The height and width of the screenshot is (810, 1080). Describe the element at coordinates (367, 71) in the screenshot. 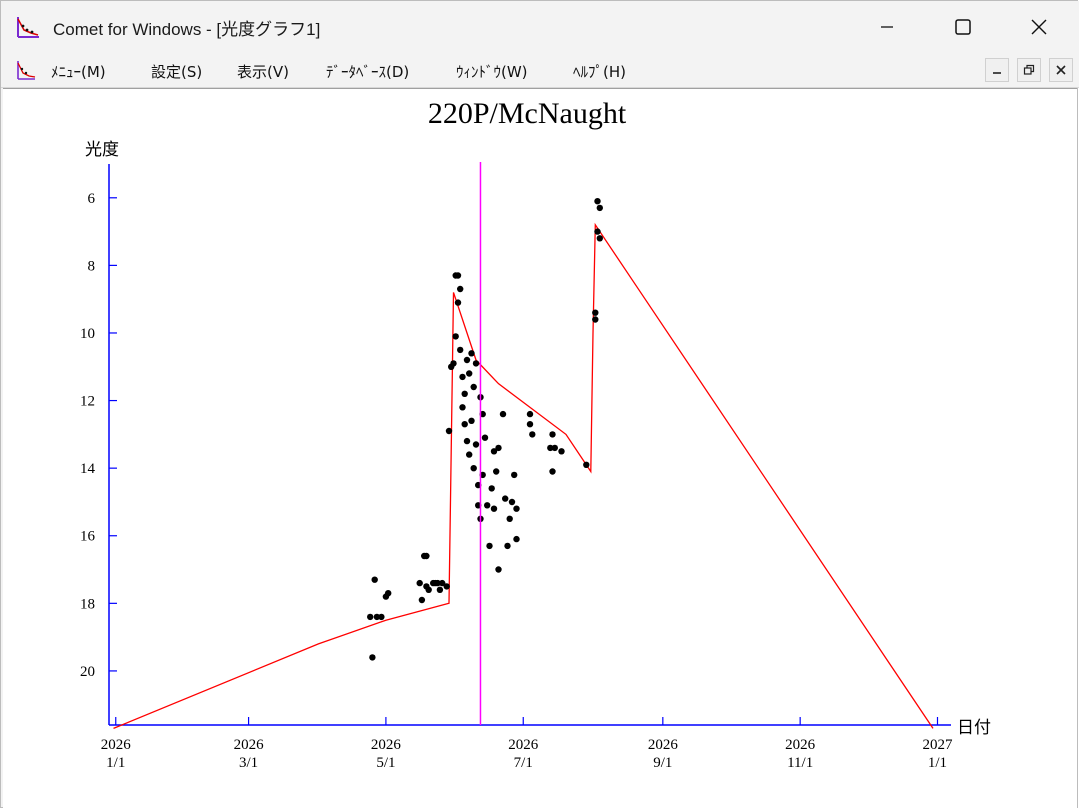

I see `menu-database: ﾃﾞｰﾀﾍﾞｰｽ(D)` at that location.